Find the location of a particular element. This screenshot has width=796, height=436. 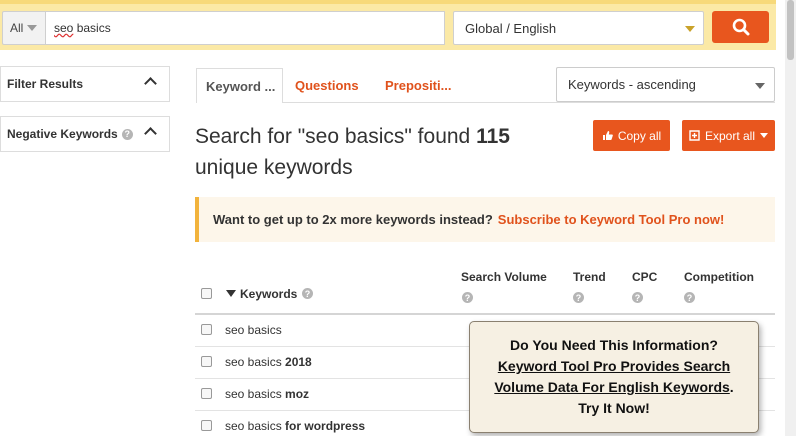

sort-select: Keywords - ascending is located at coordinates (665, 84).